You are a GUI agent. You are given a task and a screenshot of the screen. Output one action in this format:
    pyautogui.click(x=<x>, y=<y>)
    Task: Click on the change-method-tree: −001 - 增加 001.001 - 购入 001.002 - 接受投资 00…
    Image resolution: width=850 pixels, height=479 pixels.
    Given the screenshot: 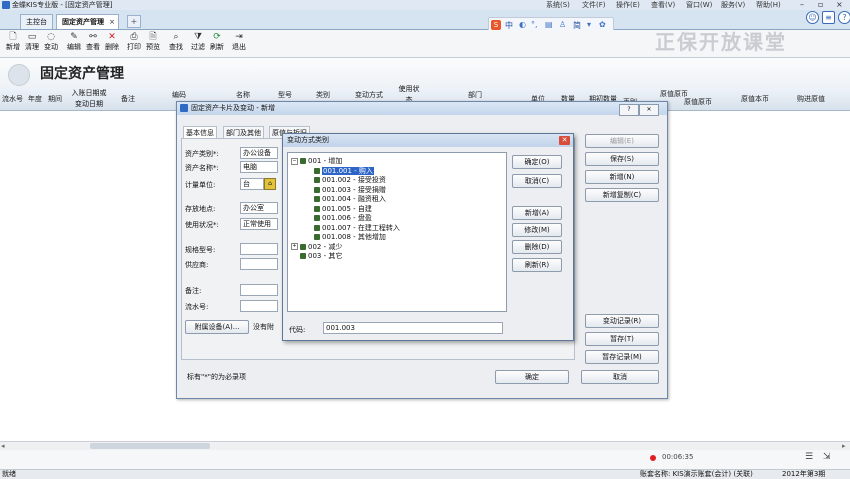 What is the action you would take?
    pyautogui.click(x=397, y=232)
    